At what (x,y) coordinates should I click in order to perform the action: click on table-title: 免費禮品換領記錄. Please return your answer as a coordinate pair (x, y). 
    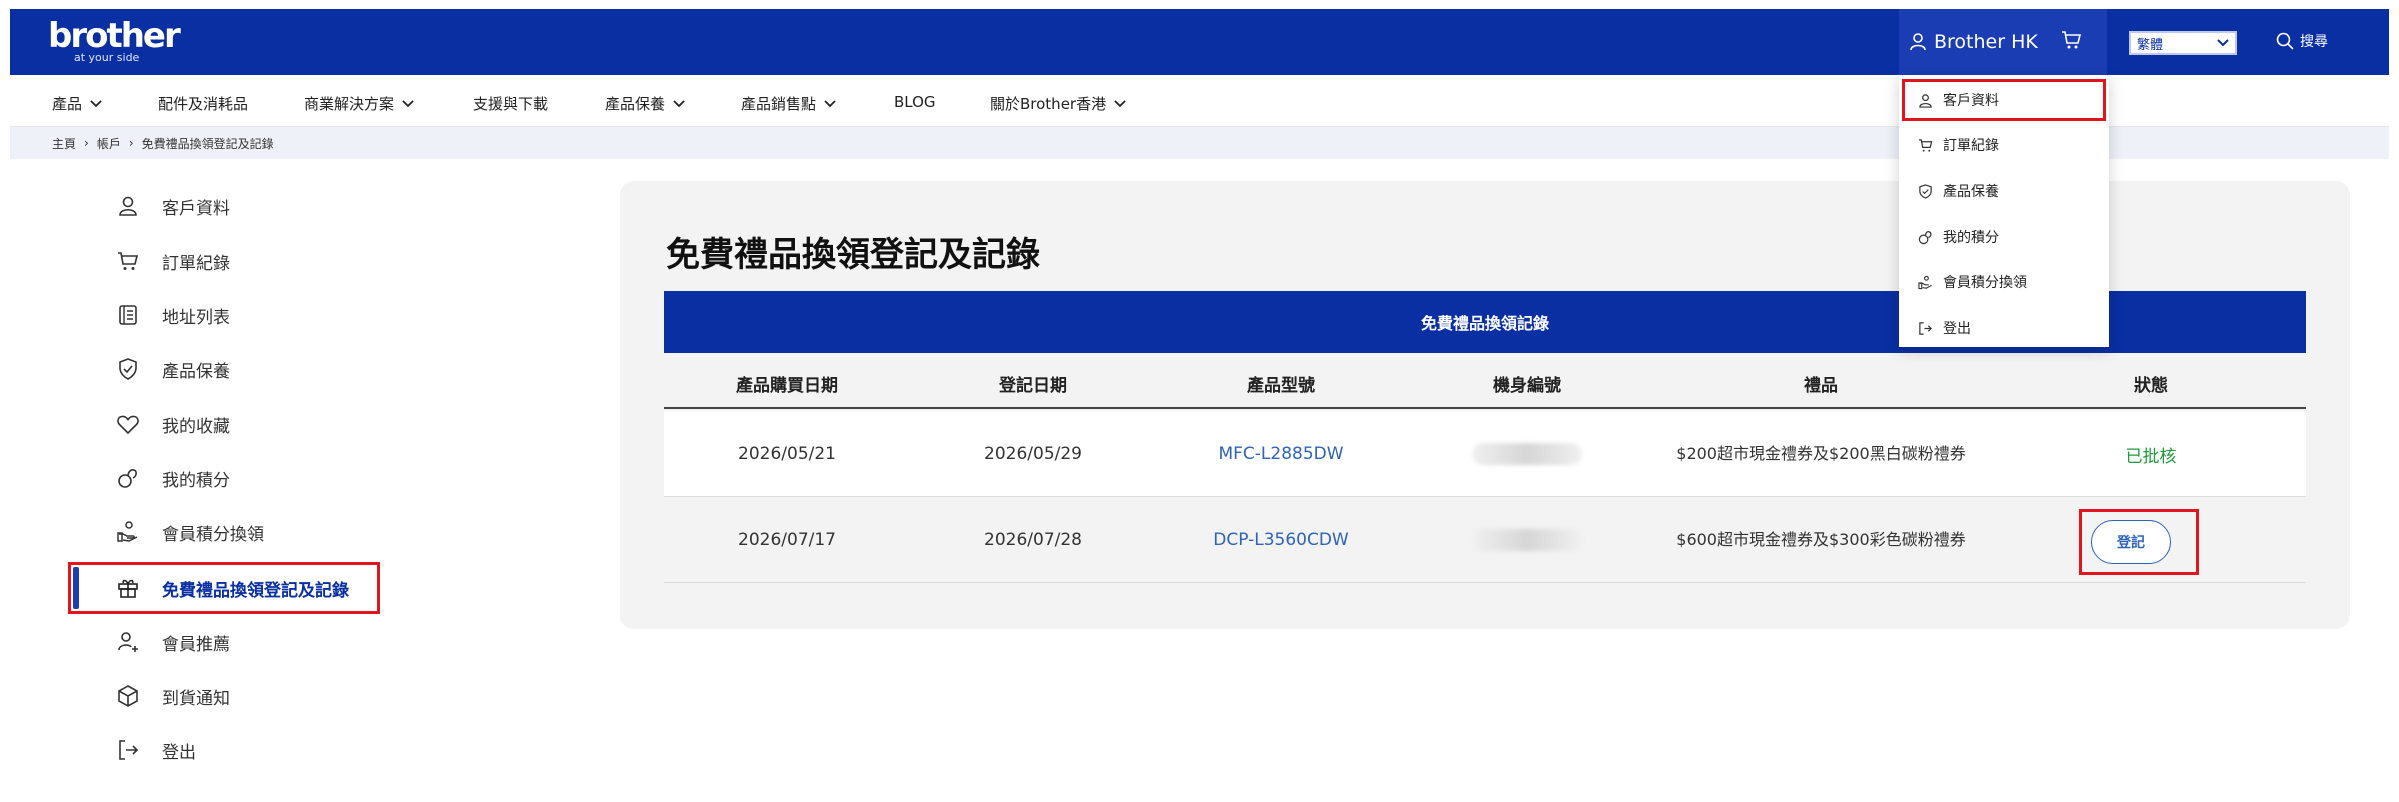
    Looking at the image, I should click on (1484, 323).